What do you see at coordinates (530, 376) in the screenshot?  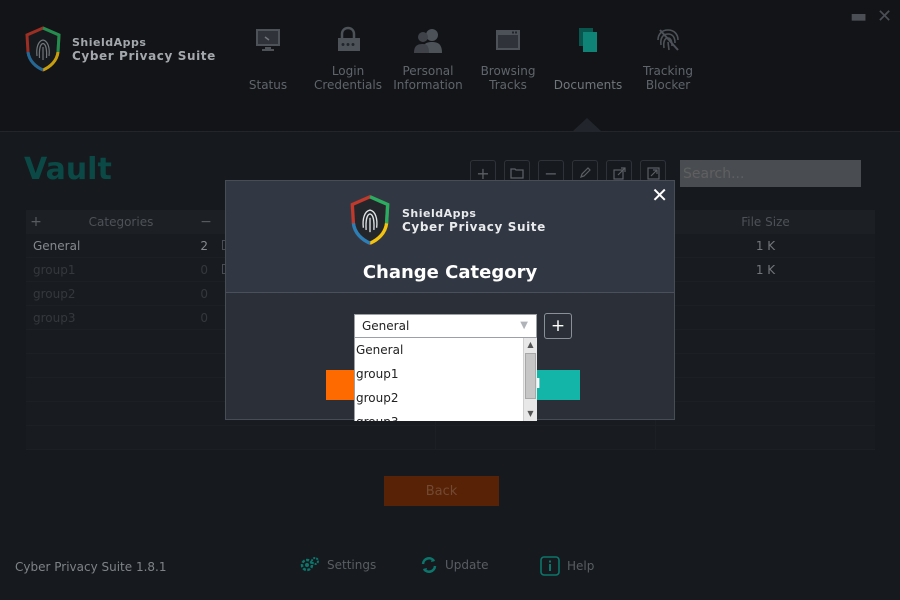 I see `scrollbar-thumb` at bounding box center [530, 376].